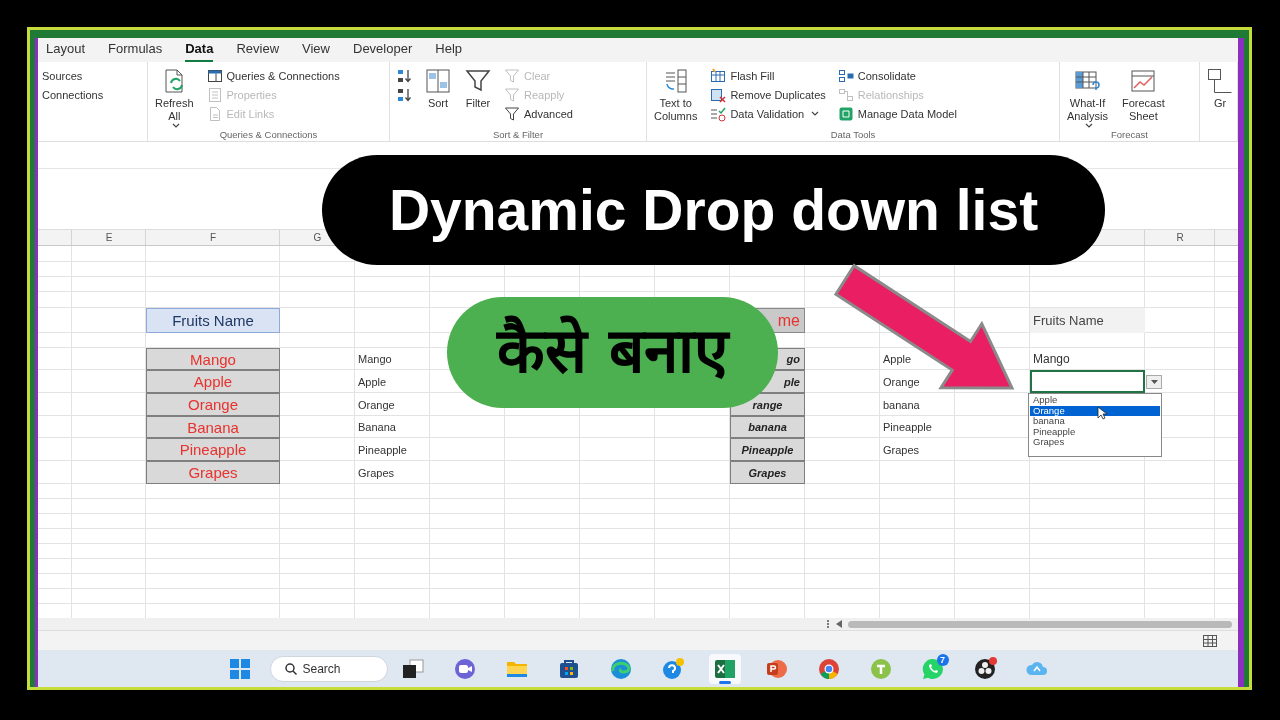  Describe the element at coordinates (1220, 81) in the screenshot. I see `group-icon` at that location.